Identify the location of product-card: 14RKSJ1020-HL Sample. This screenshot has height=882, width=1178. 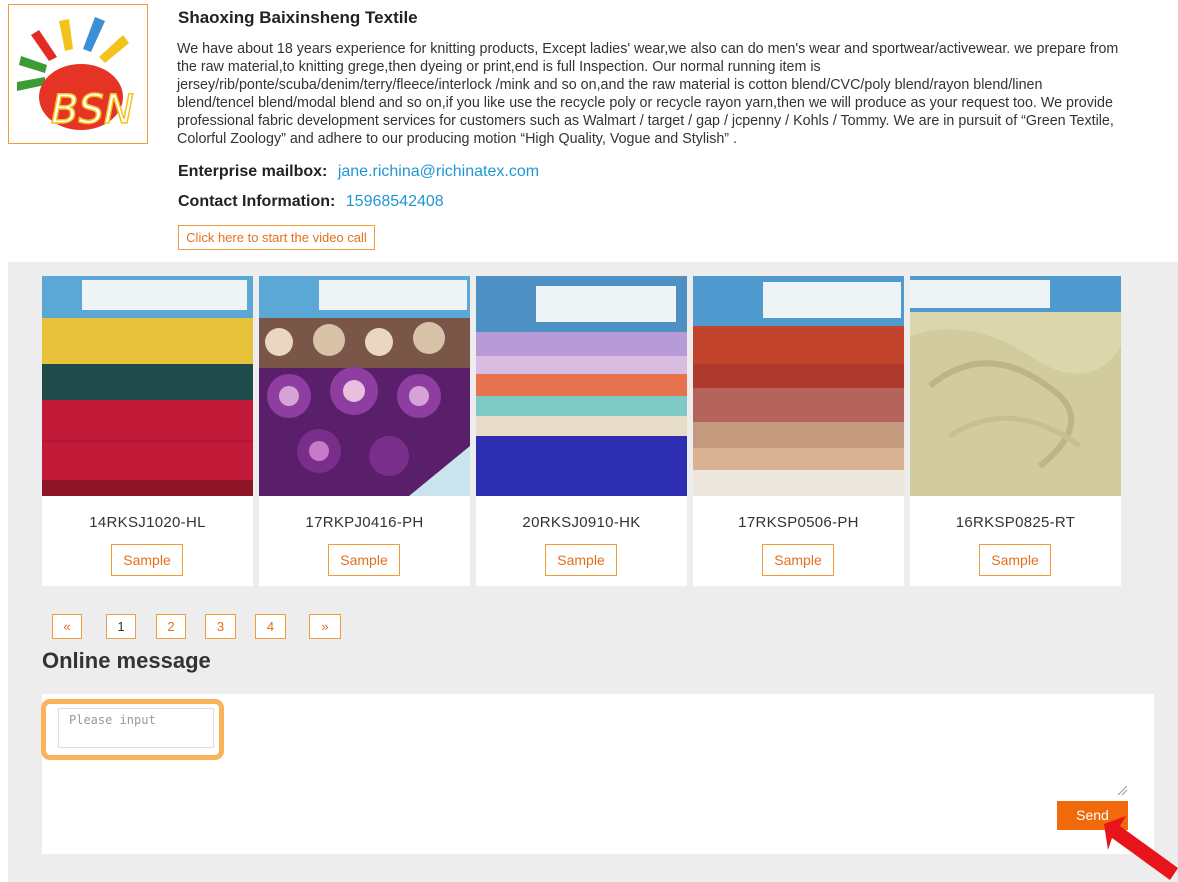
(147, 431).